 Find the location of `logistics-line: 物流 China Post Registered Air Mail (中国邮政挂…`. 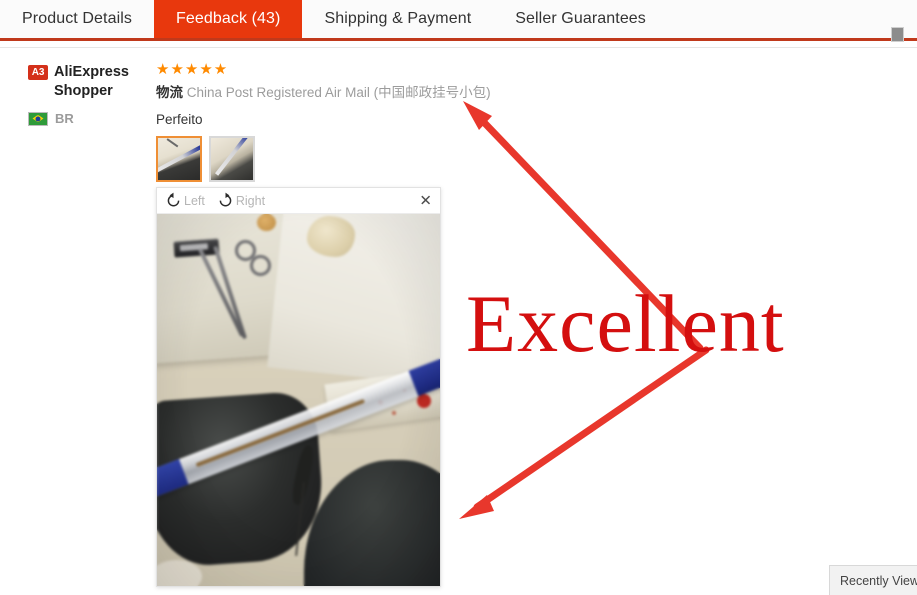

logistics-line: 物流 China Post Registered Air Mail (中国邮政挂… is located at coordinates (526, 93).